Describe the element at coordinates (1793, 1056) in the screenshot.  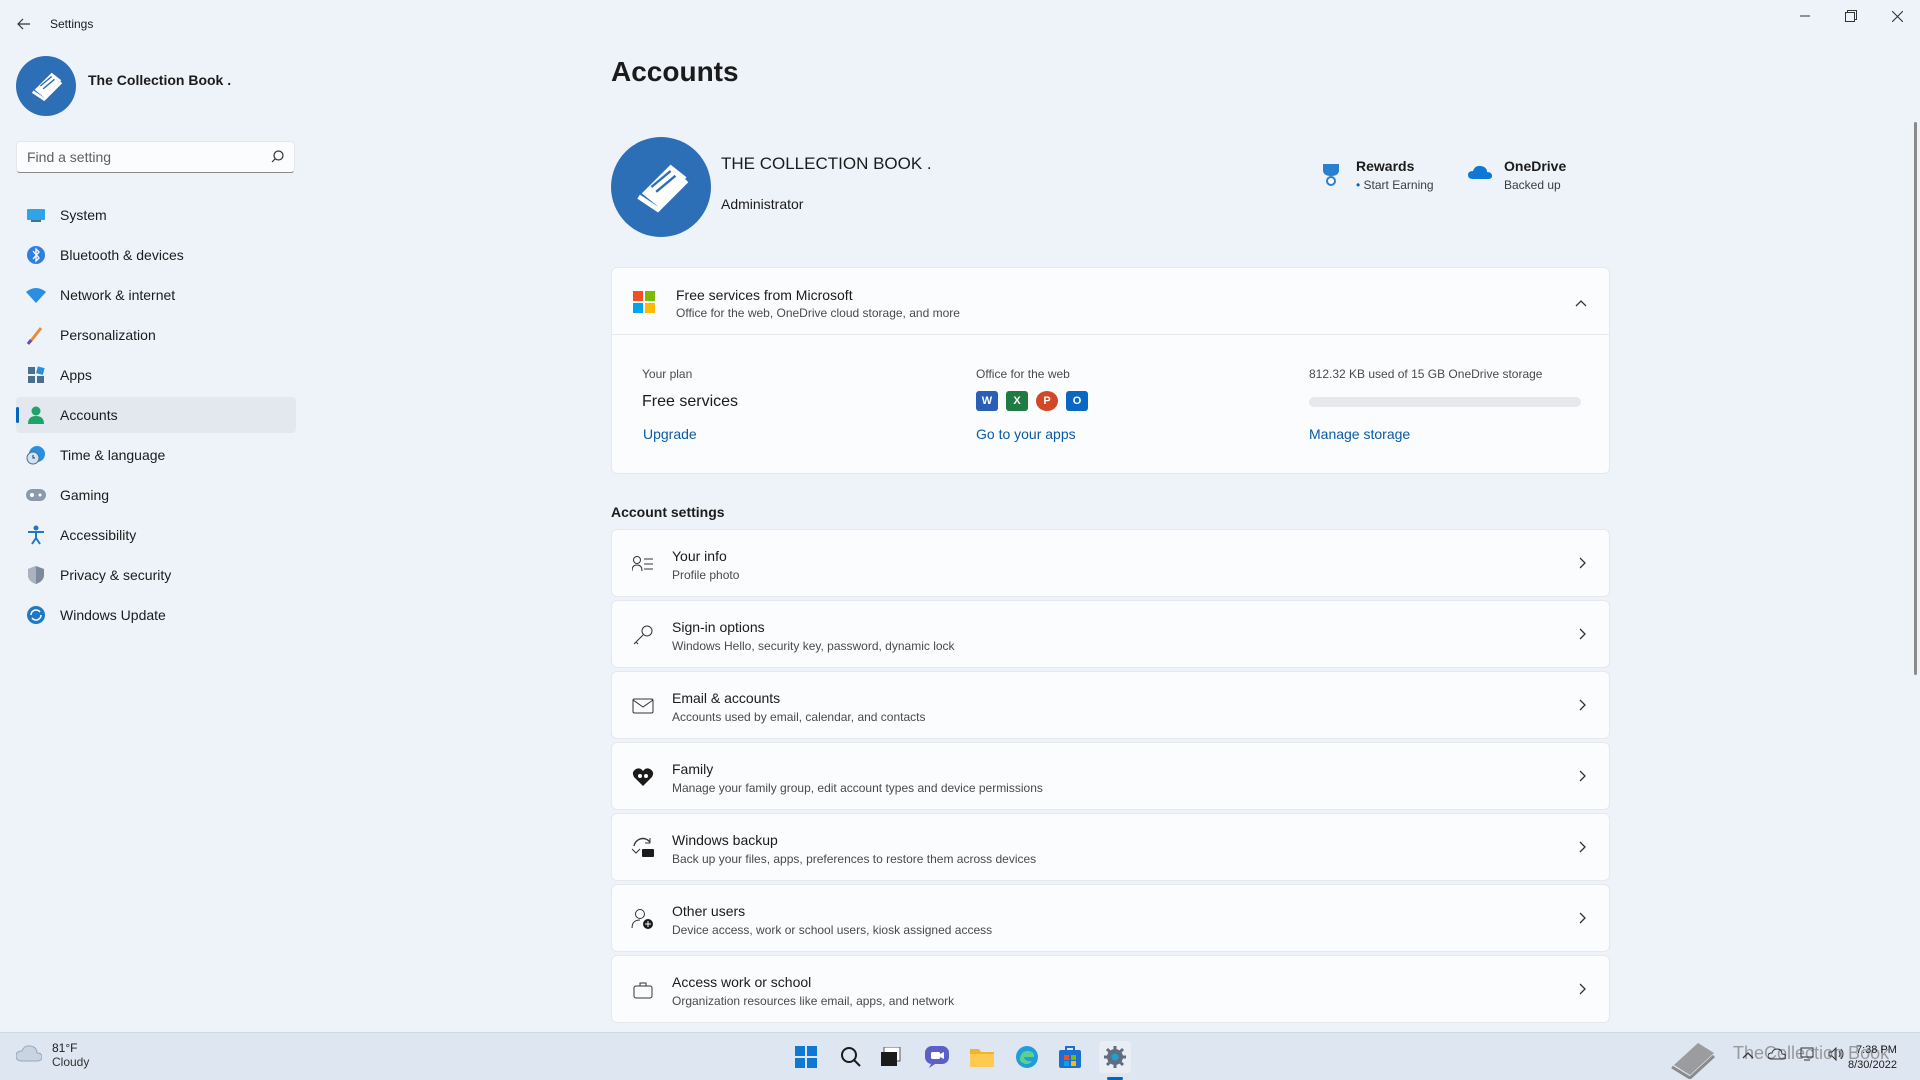
I see `system-tray` at that location.